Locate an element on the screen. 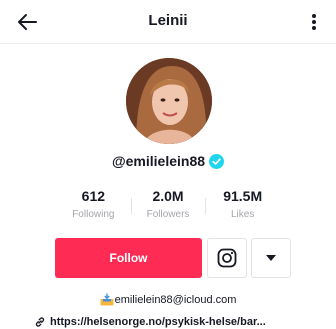 The width and height of the screenshot is (336, 329). inbox-tray-icon is located at coordinates (107, 299).